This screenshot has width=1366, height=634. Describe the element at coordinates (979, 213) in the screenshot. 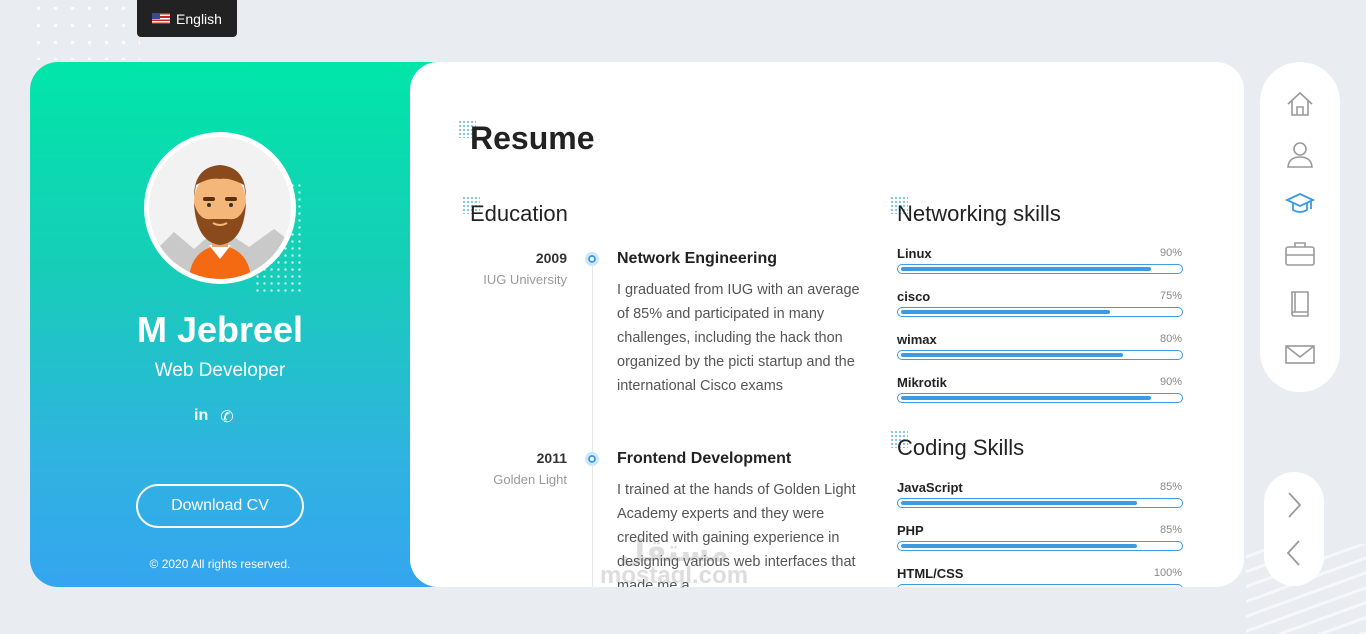

I see `networking-heading: Networking skills` at that location.